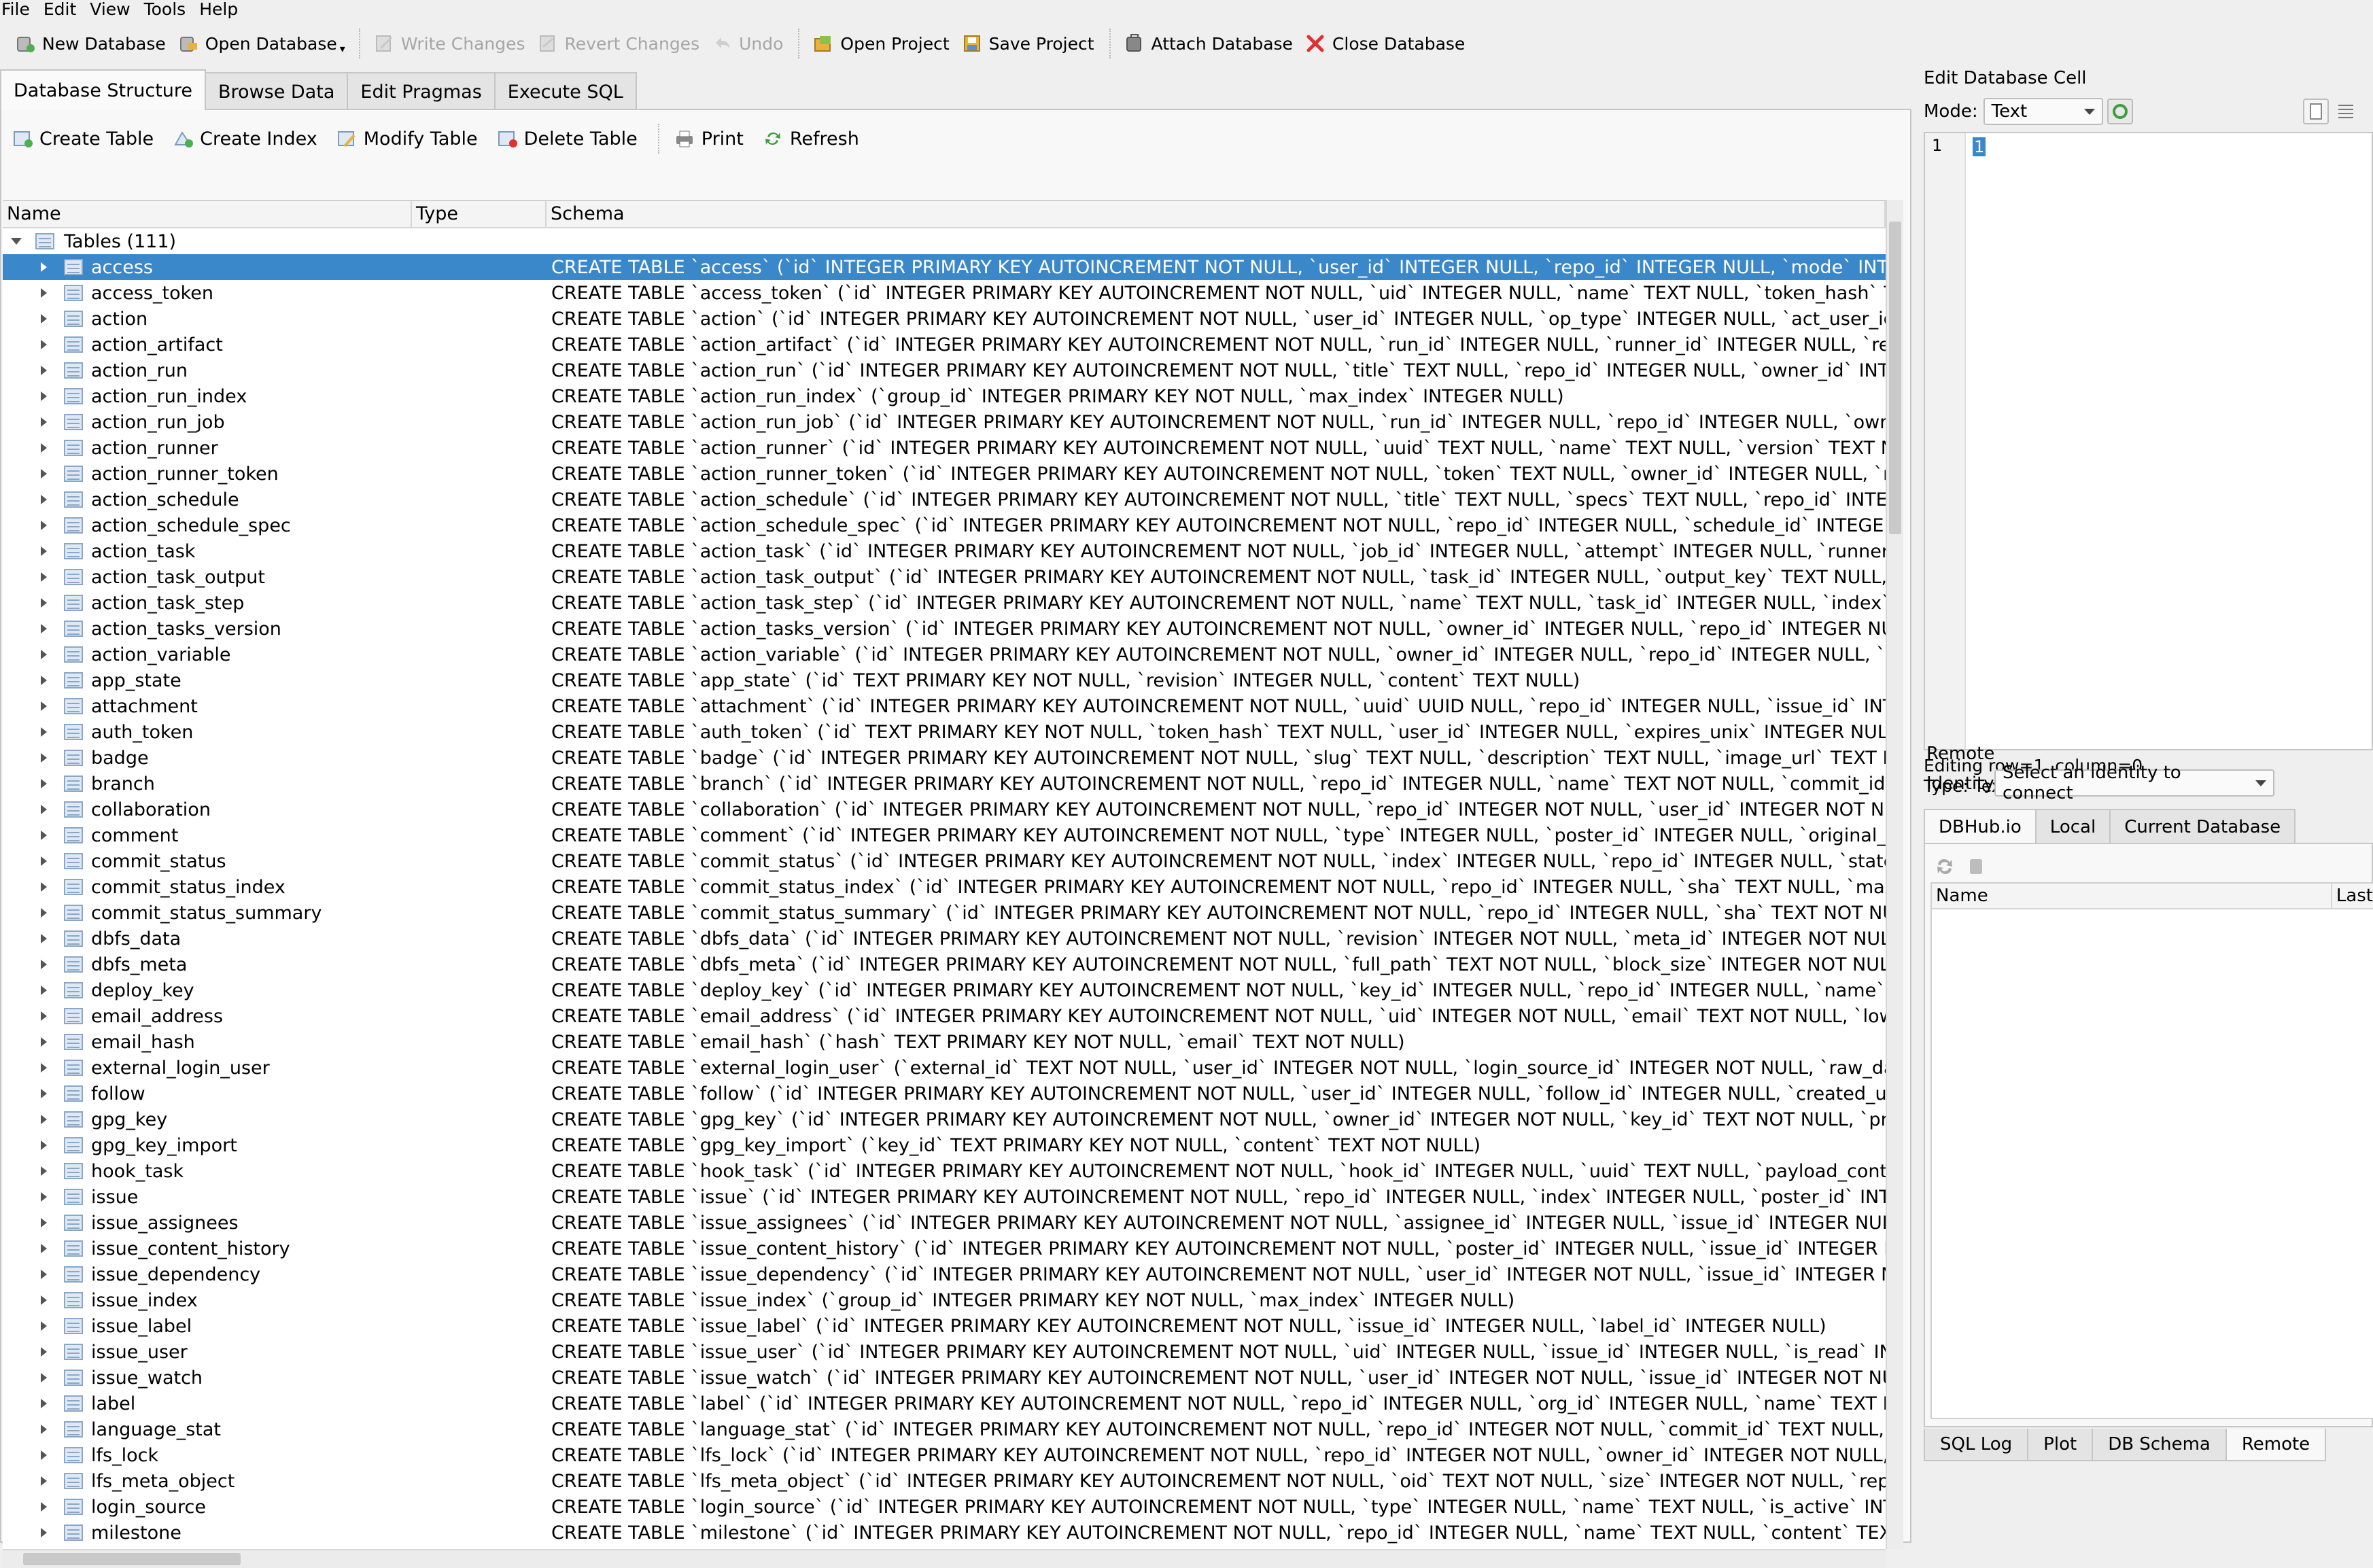 The width and height of the screenshot is (2373, 1568). I want to click on new-database-button: New Database, so click(91, 43).